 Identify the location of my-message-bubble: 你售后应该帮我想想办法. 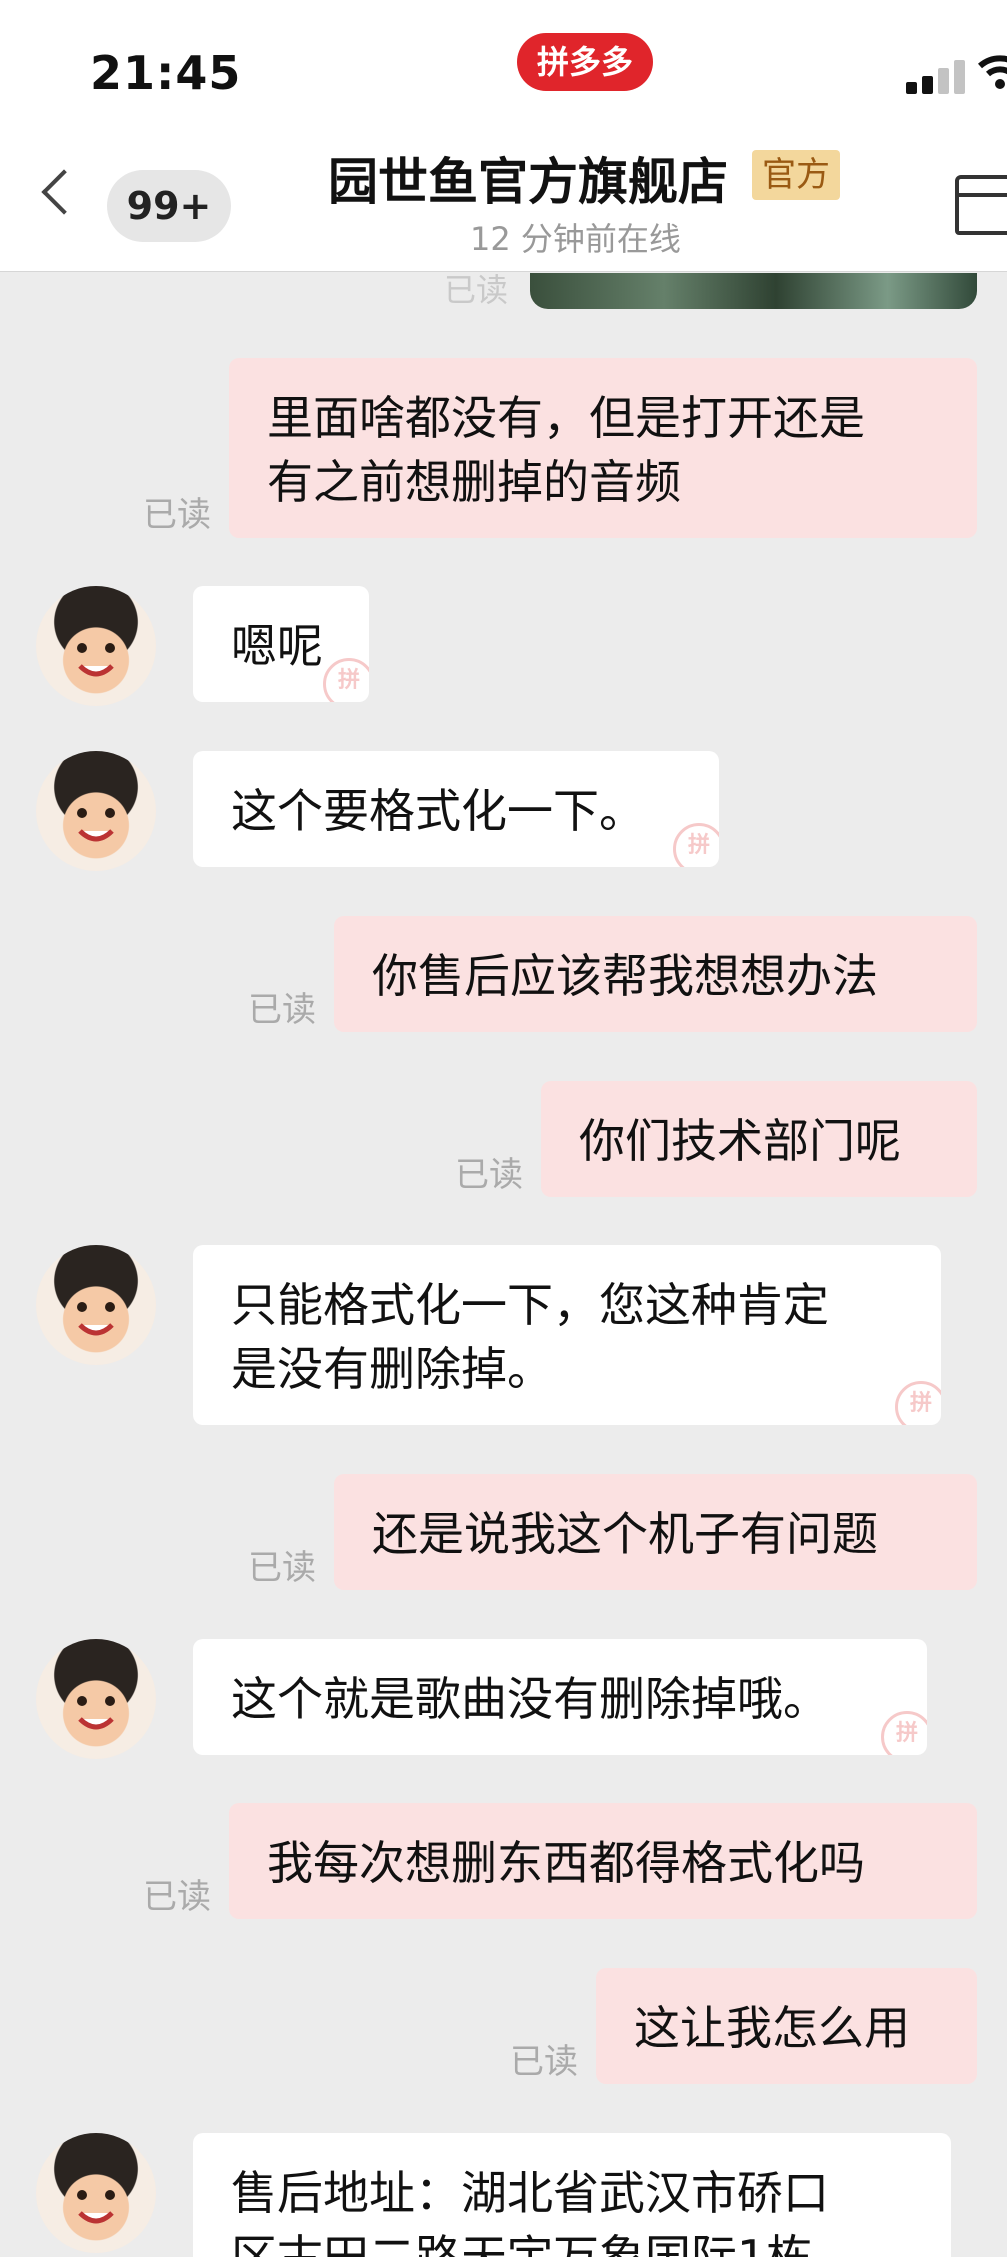
(655, 974).